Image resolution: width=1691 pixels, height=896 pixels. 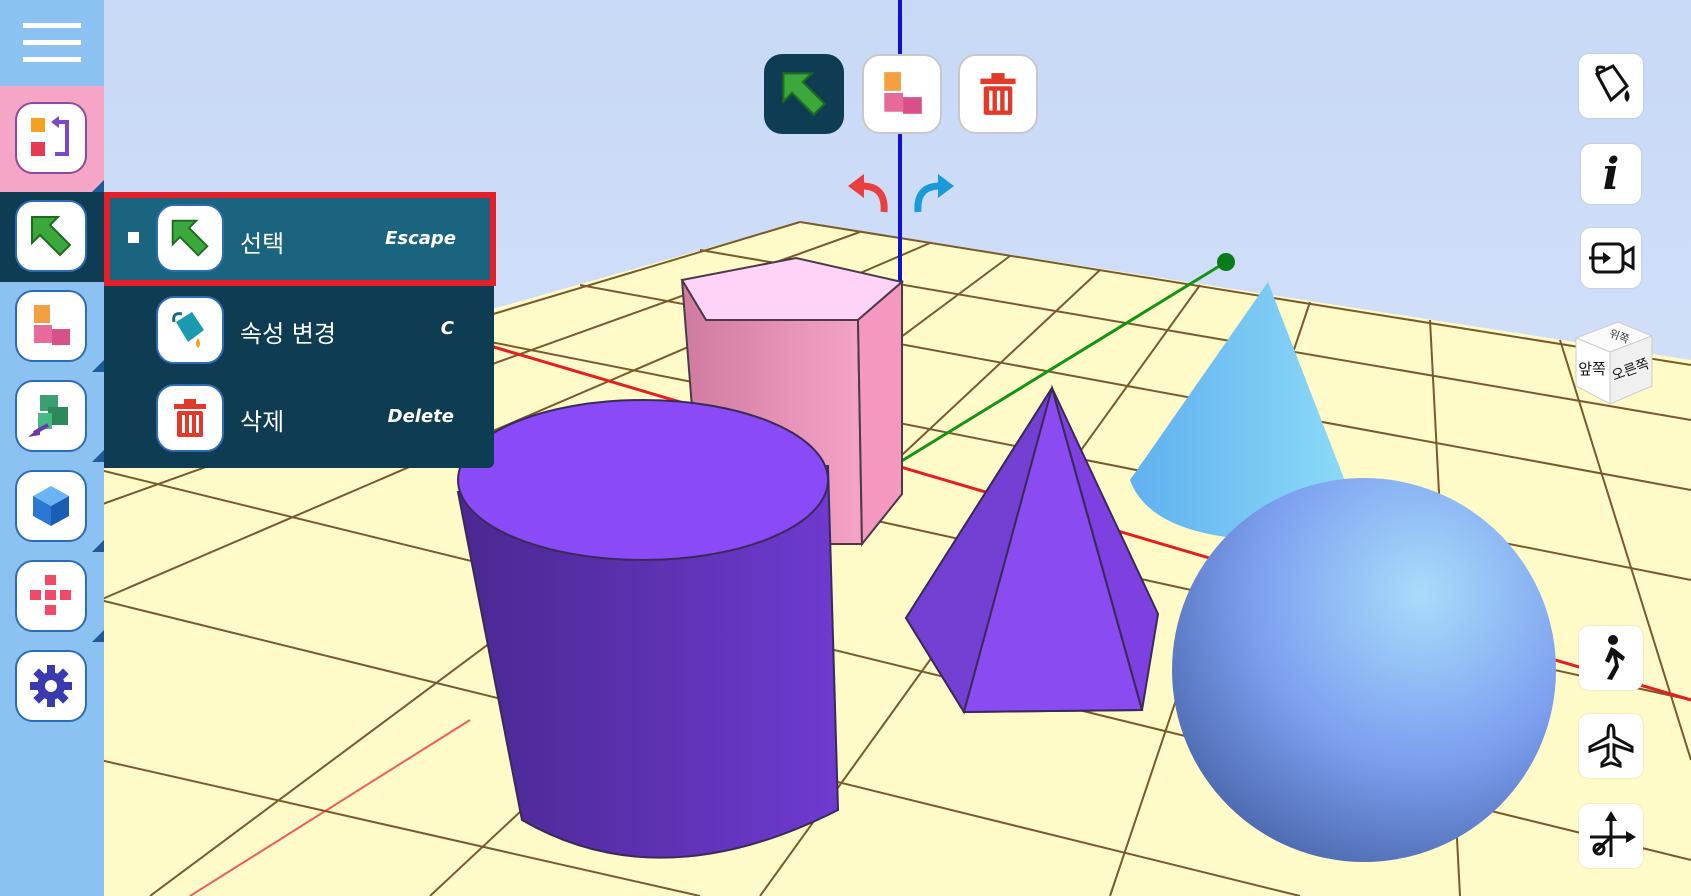 I want to click on menu-item-label: 속성 변경, so click(x=288, y=334).